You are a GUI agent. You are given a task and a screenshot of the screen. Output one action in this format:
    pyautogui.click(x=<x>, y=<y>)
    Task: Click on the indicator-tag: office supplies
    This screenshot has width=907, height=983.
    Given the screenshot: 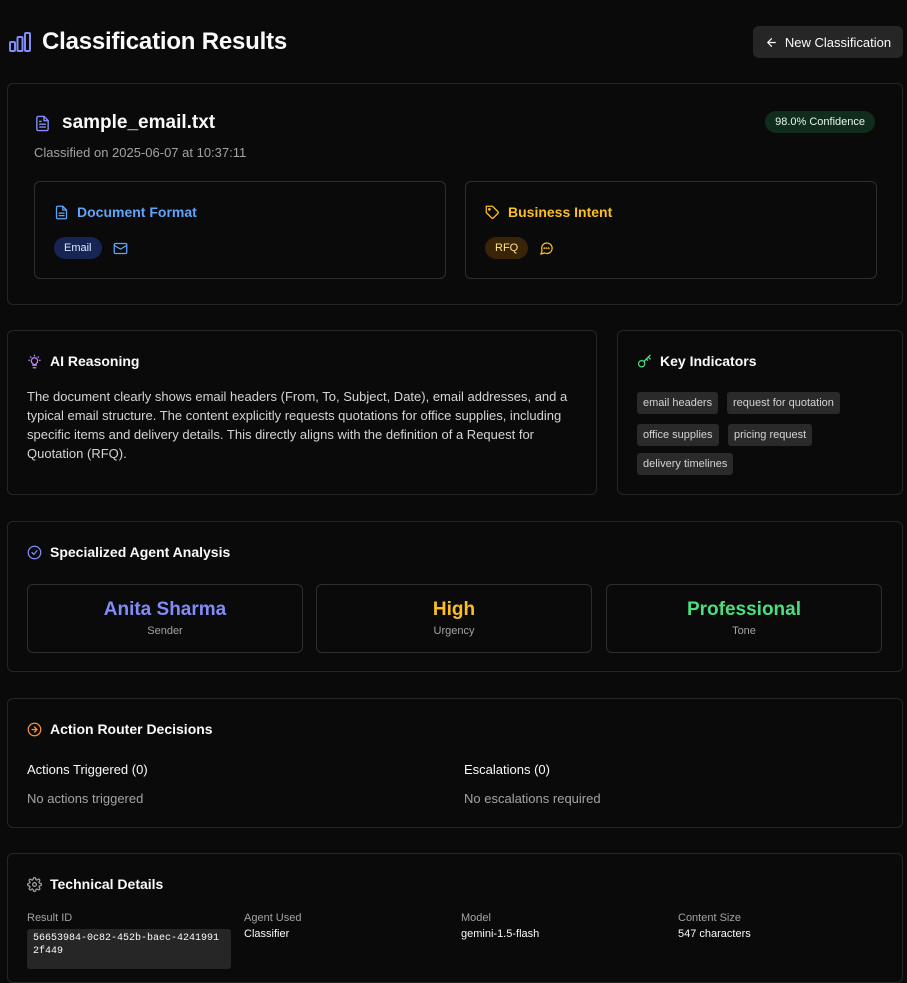 What is the action you would take?
    pyautogui.click(x=678, y=435)
    